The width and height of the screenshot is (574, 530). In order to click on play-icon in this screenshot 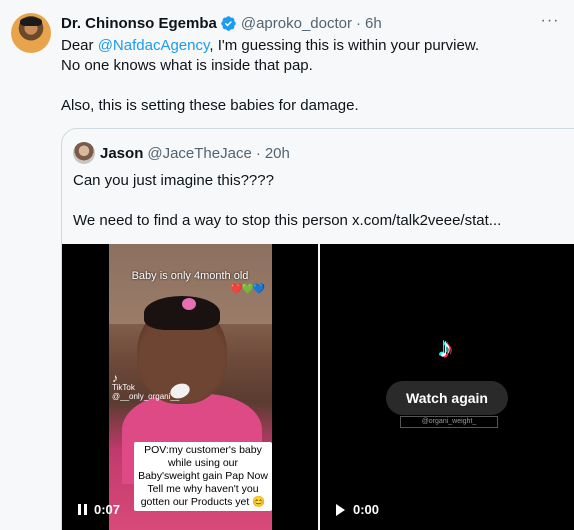, I will do `click(340, 509)`.